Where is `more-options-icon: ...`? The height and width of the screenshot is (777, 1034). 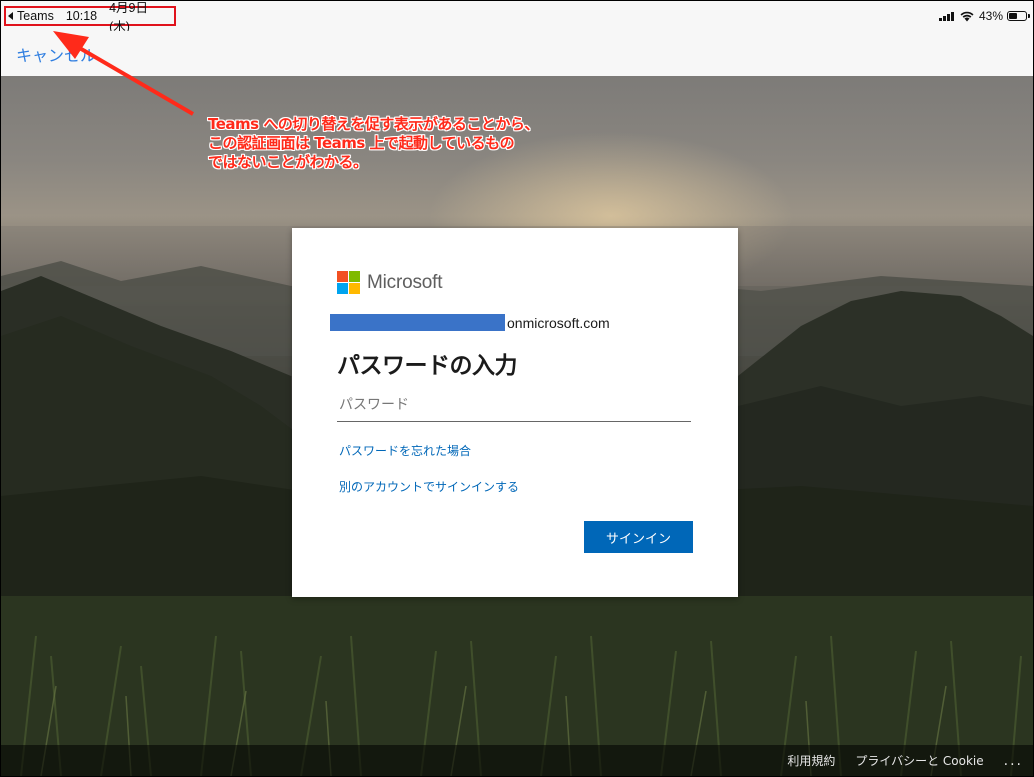
more-options-icon: ... is located at coordinates (1013, 761).